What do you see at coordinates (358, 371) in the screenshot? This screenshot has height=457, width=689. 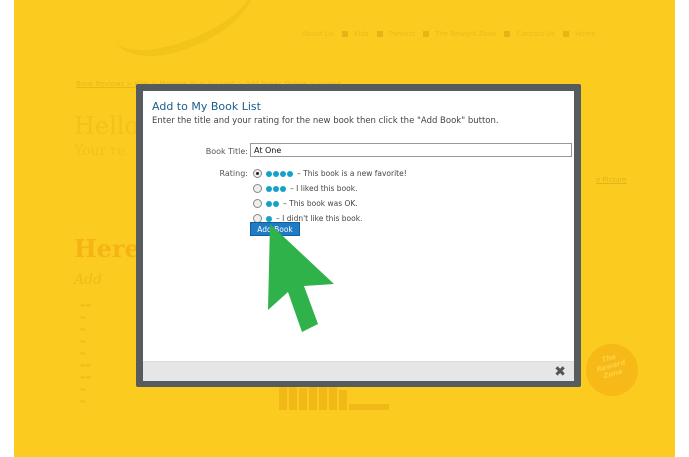 I see `dialog-footer: ✖` at bounding box center [358, 371].